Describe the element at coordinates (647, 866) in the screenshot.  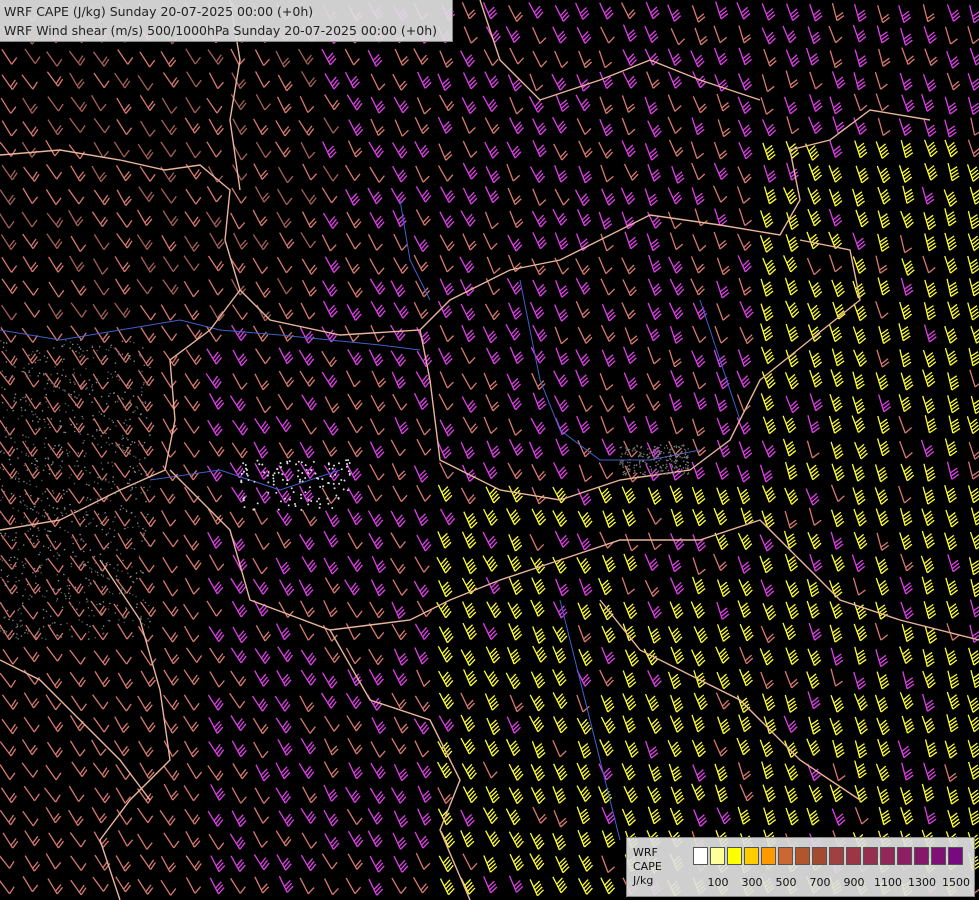
I see `legend-label-field: CAPE` at that location.